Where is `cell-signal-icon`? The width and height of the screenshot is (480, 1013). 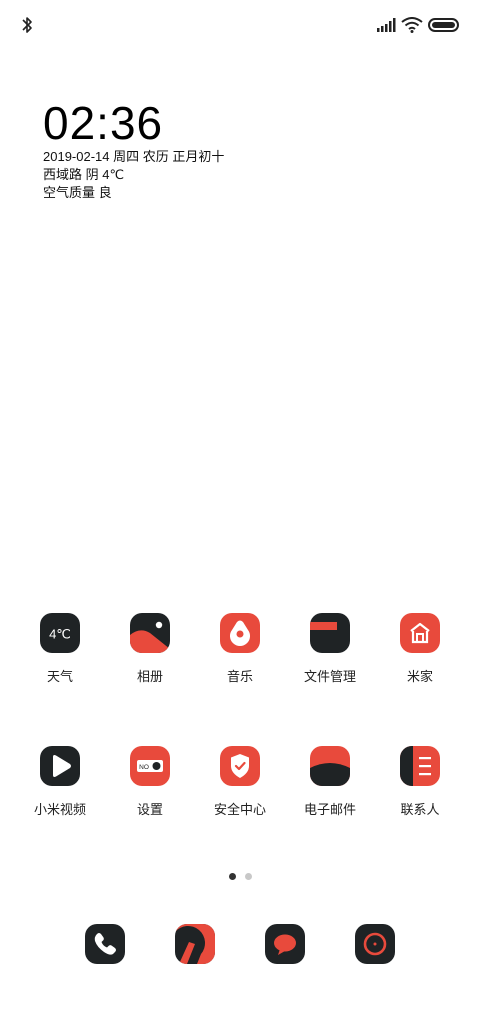 cell-signal-icon is located at coordinates (386, 25).